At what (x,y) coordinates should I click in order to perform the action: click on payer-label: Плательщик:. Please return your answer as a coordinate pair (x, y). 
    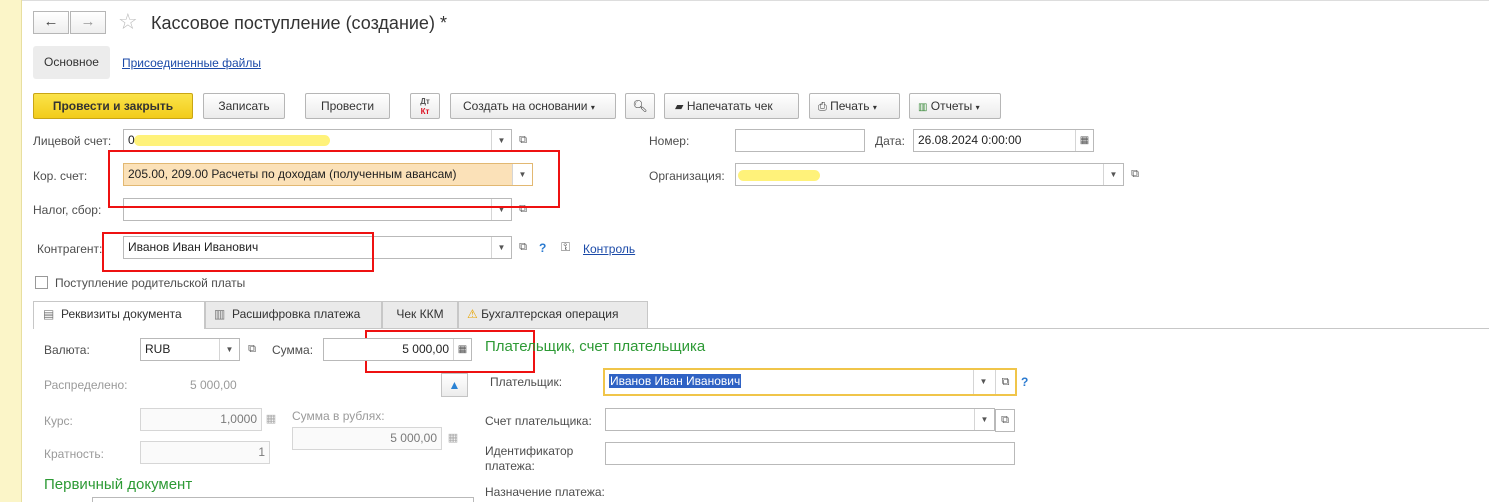
    Looking at the image, I should click on (526, 382).